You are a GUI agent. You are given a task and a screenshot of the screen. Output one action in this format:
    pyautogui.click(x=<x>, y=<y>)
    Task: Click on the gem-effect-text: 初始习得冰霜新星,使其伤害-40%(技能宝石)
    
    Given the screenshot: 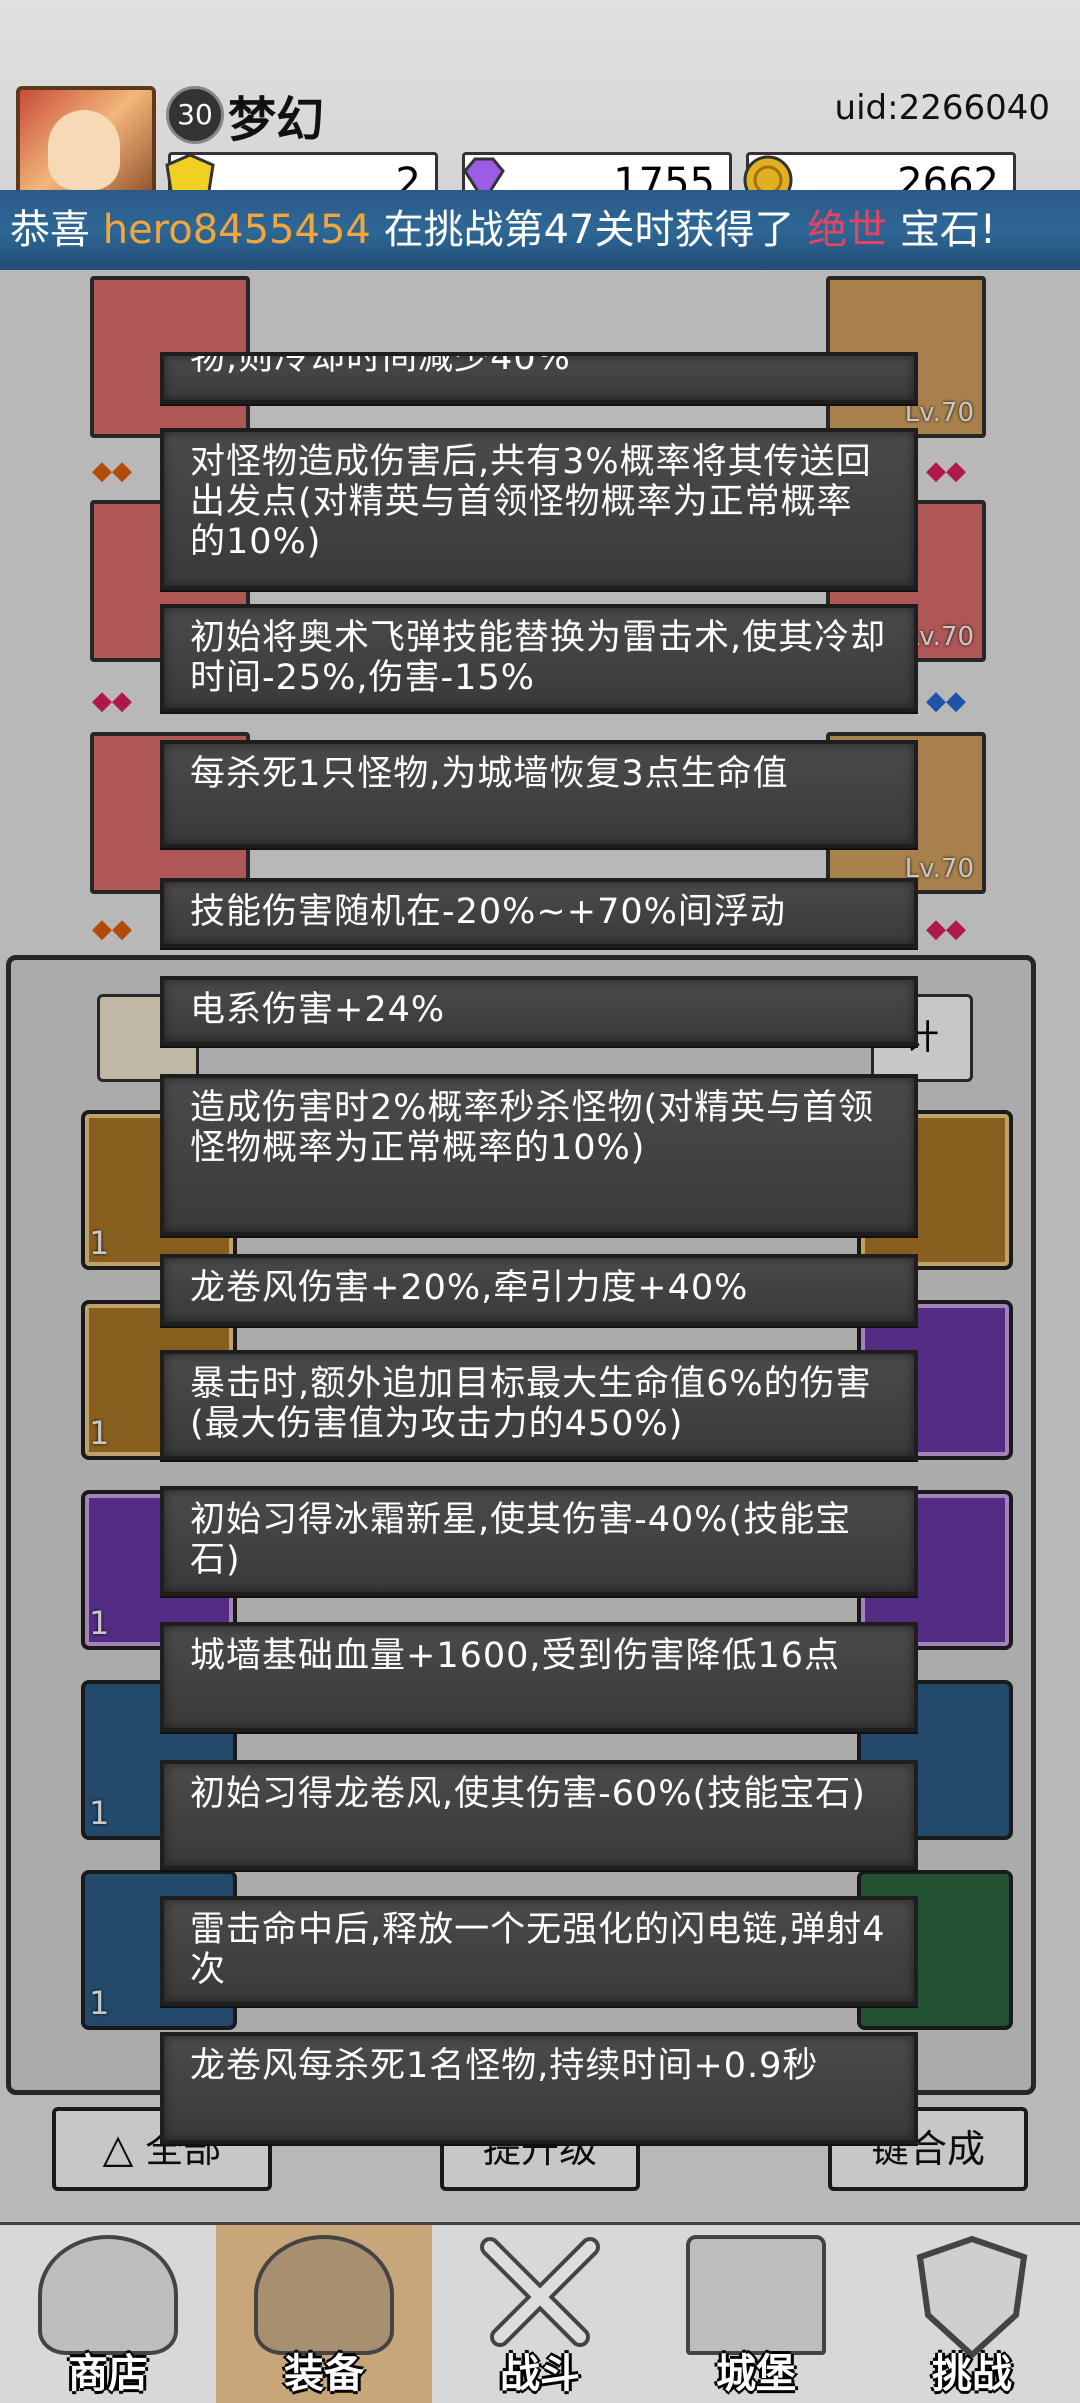 What is the action you would take?
    pyautogui.click(x=521, y=1540)
    